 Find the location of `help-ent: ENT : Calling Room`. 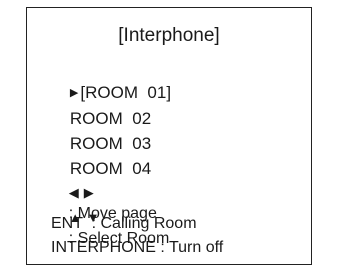

help-ent: ENT : Calling Room is located at coordinates (124, 223).